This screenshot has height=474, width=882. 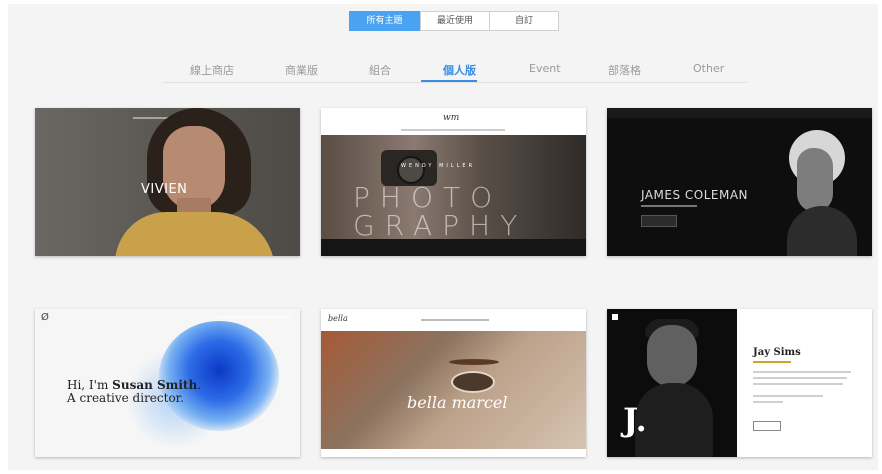 I want to click on hero-text: PHOTO GRAPHY, so click(x=440, y=212).